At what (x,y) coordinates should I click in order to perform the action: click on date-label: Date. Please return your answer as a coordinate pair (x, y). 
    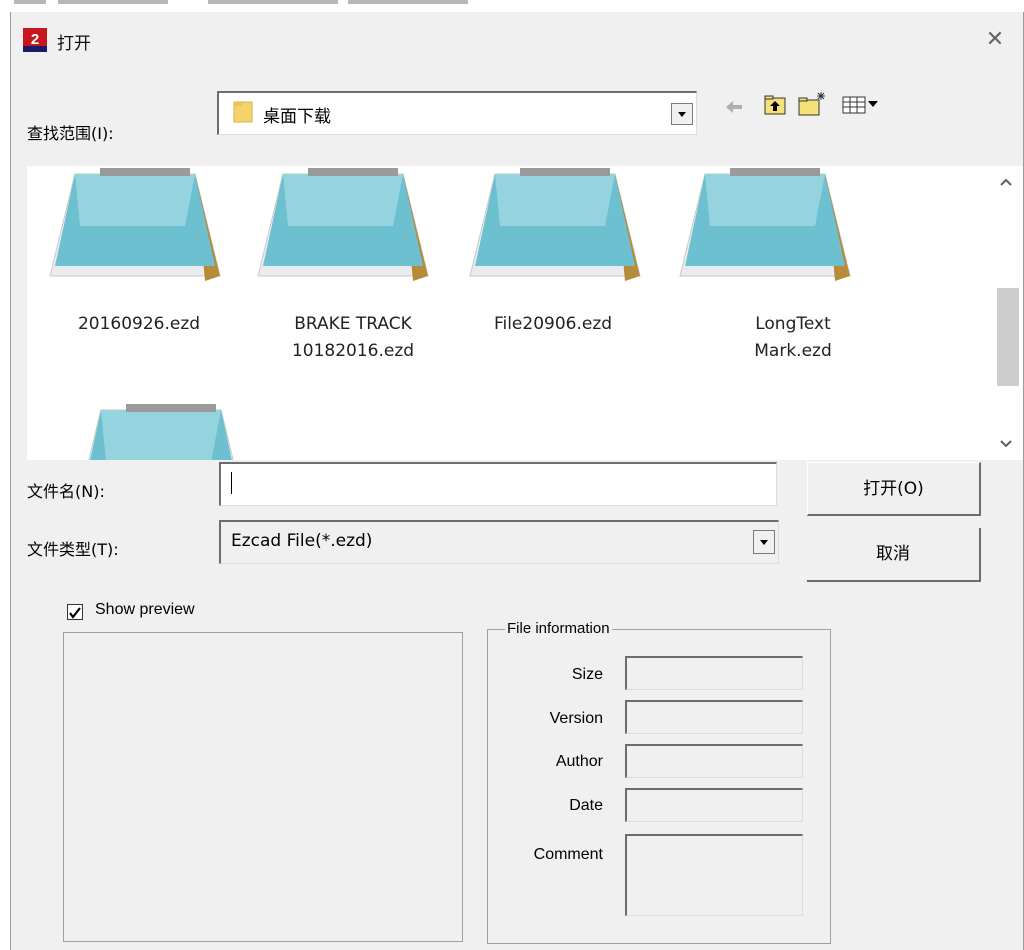
    Looking at the image, I should click on (586, 805).